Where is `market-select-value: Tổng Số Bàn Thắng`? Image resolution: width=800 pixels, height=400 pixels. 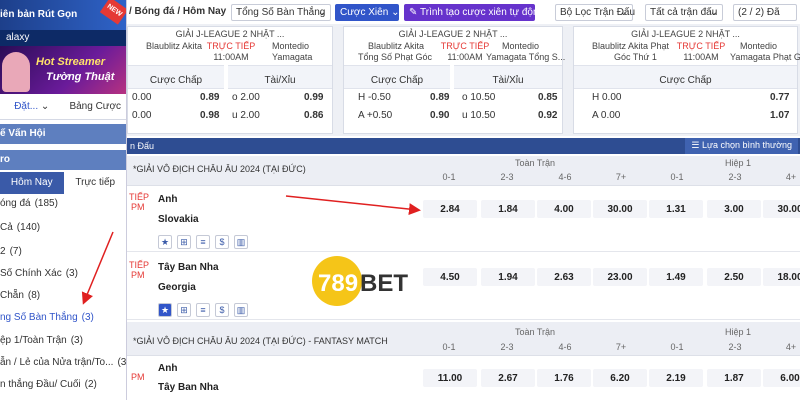
market-select-value: Tổng Số Bàn Thắng is located at coordinates (281, 12).